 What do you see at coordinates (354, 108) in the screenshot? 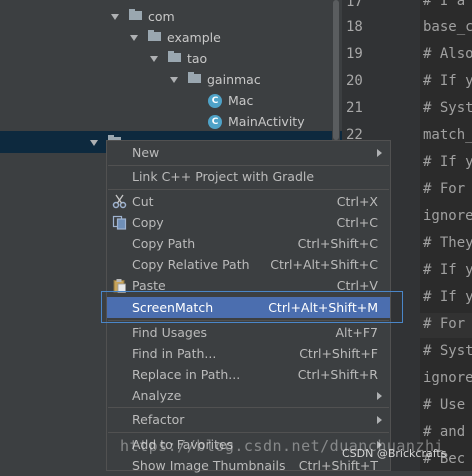
I see `line-number: 21` at bounding box center [354, 108].